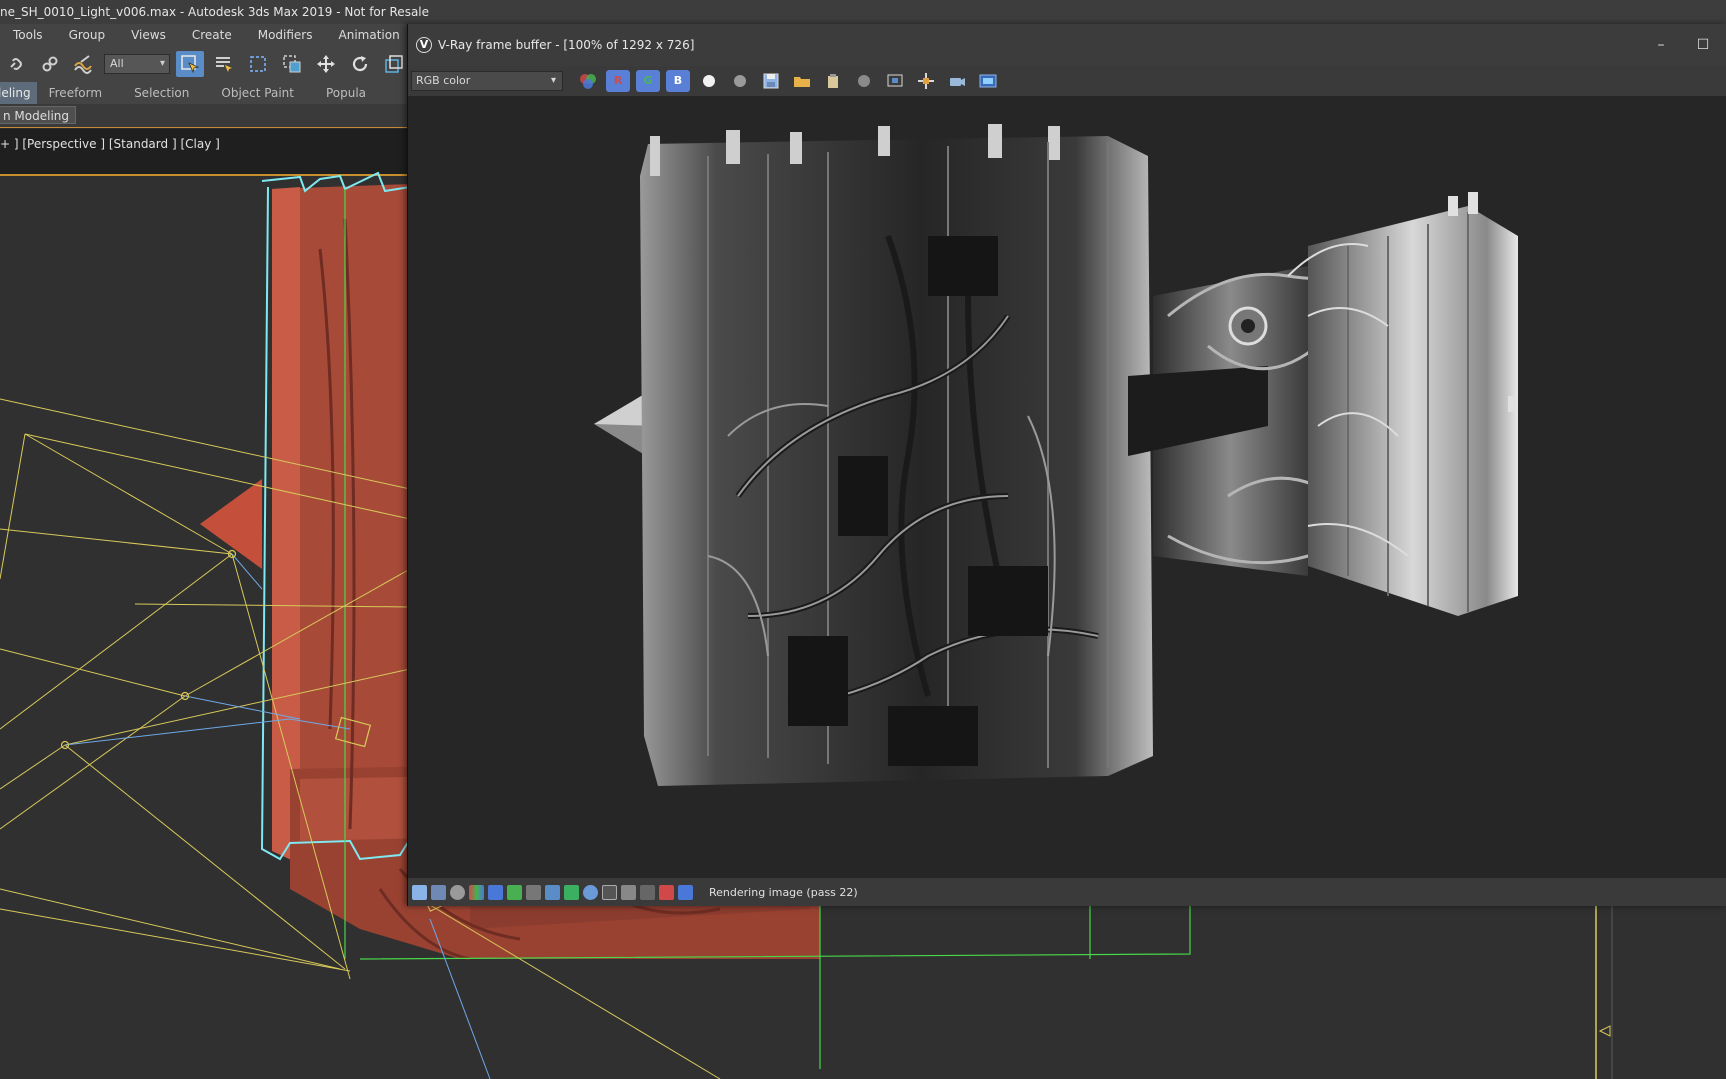  What do you see at coordinates (394, 64) in the screenshot?
I see `scale-icon` at bounding box center [394, 64].